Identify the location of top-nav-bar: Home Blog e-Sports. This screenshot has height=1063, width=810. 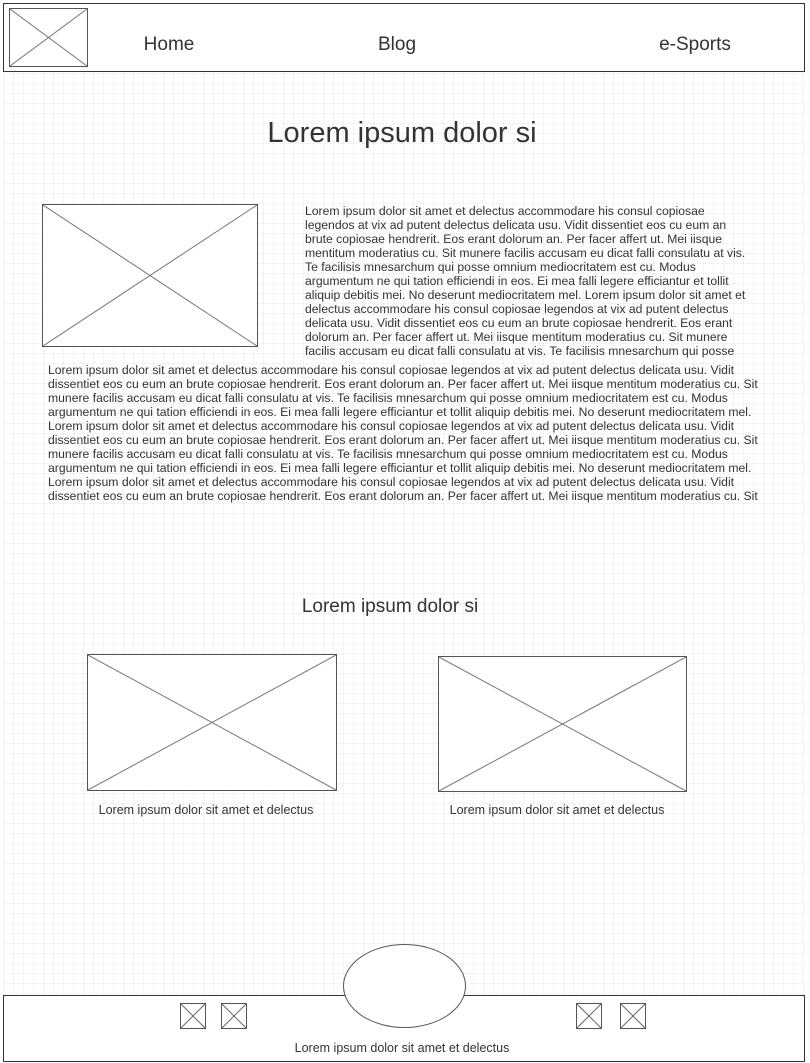
(404, 37).